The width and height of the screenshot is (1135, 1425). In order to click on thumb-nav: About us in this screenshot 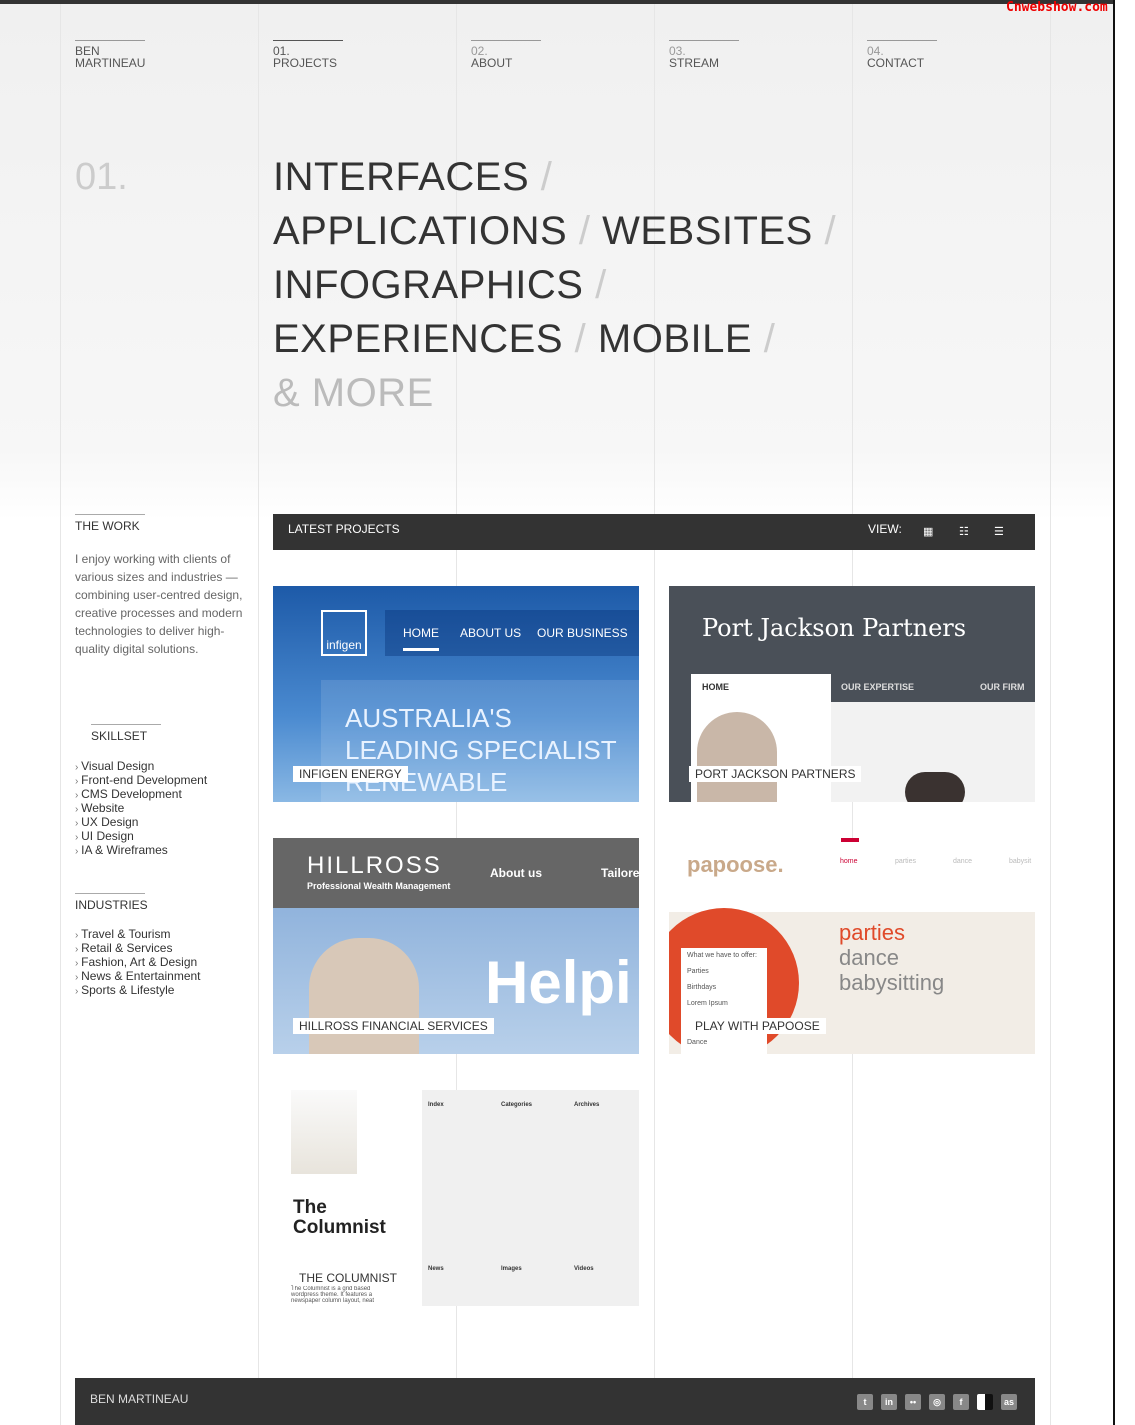, I will do `click(516, 873)`.